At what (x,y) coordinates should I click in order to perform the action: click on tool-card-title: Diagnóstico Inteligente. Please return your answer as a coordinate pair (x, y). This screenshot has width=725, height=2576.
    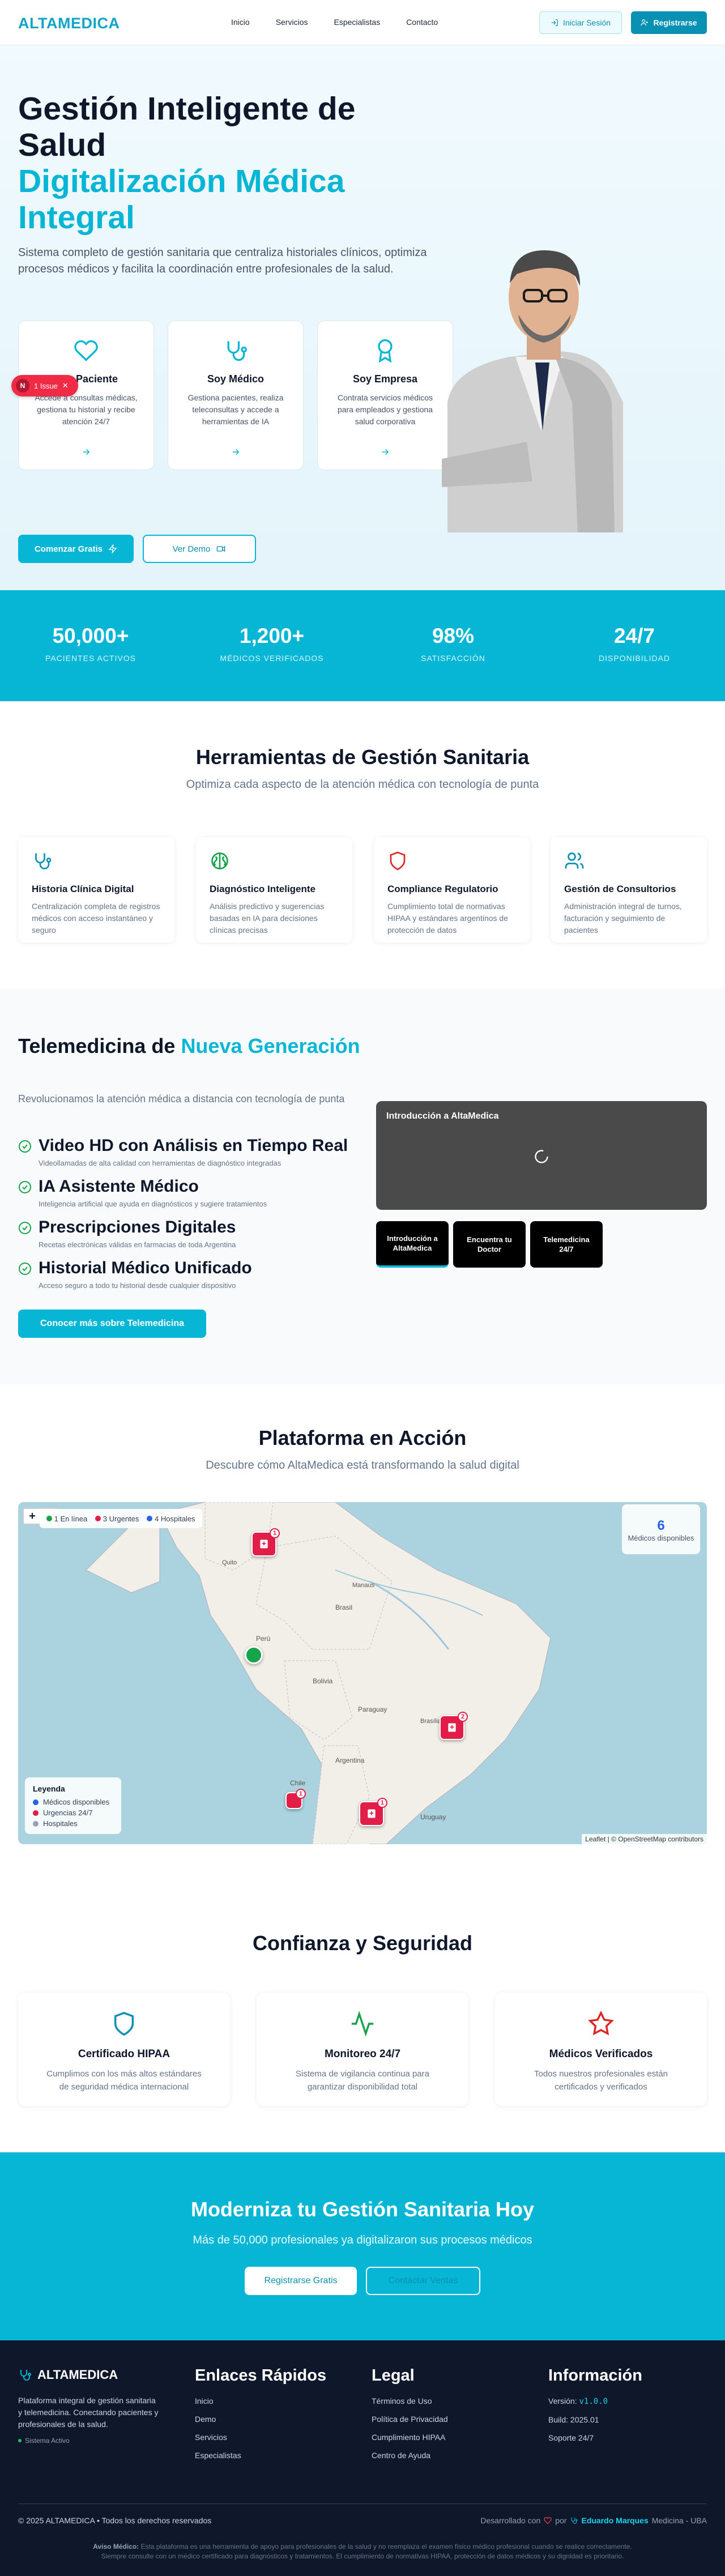
    Looking at the image, I should click on (263, 889).